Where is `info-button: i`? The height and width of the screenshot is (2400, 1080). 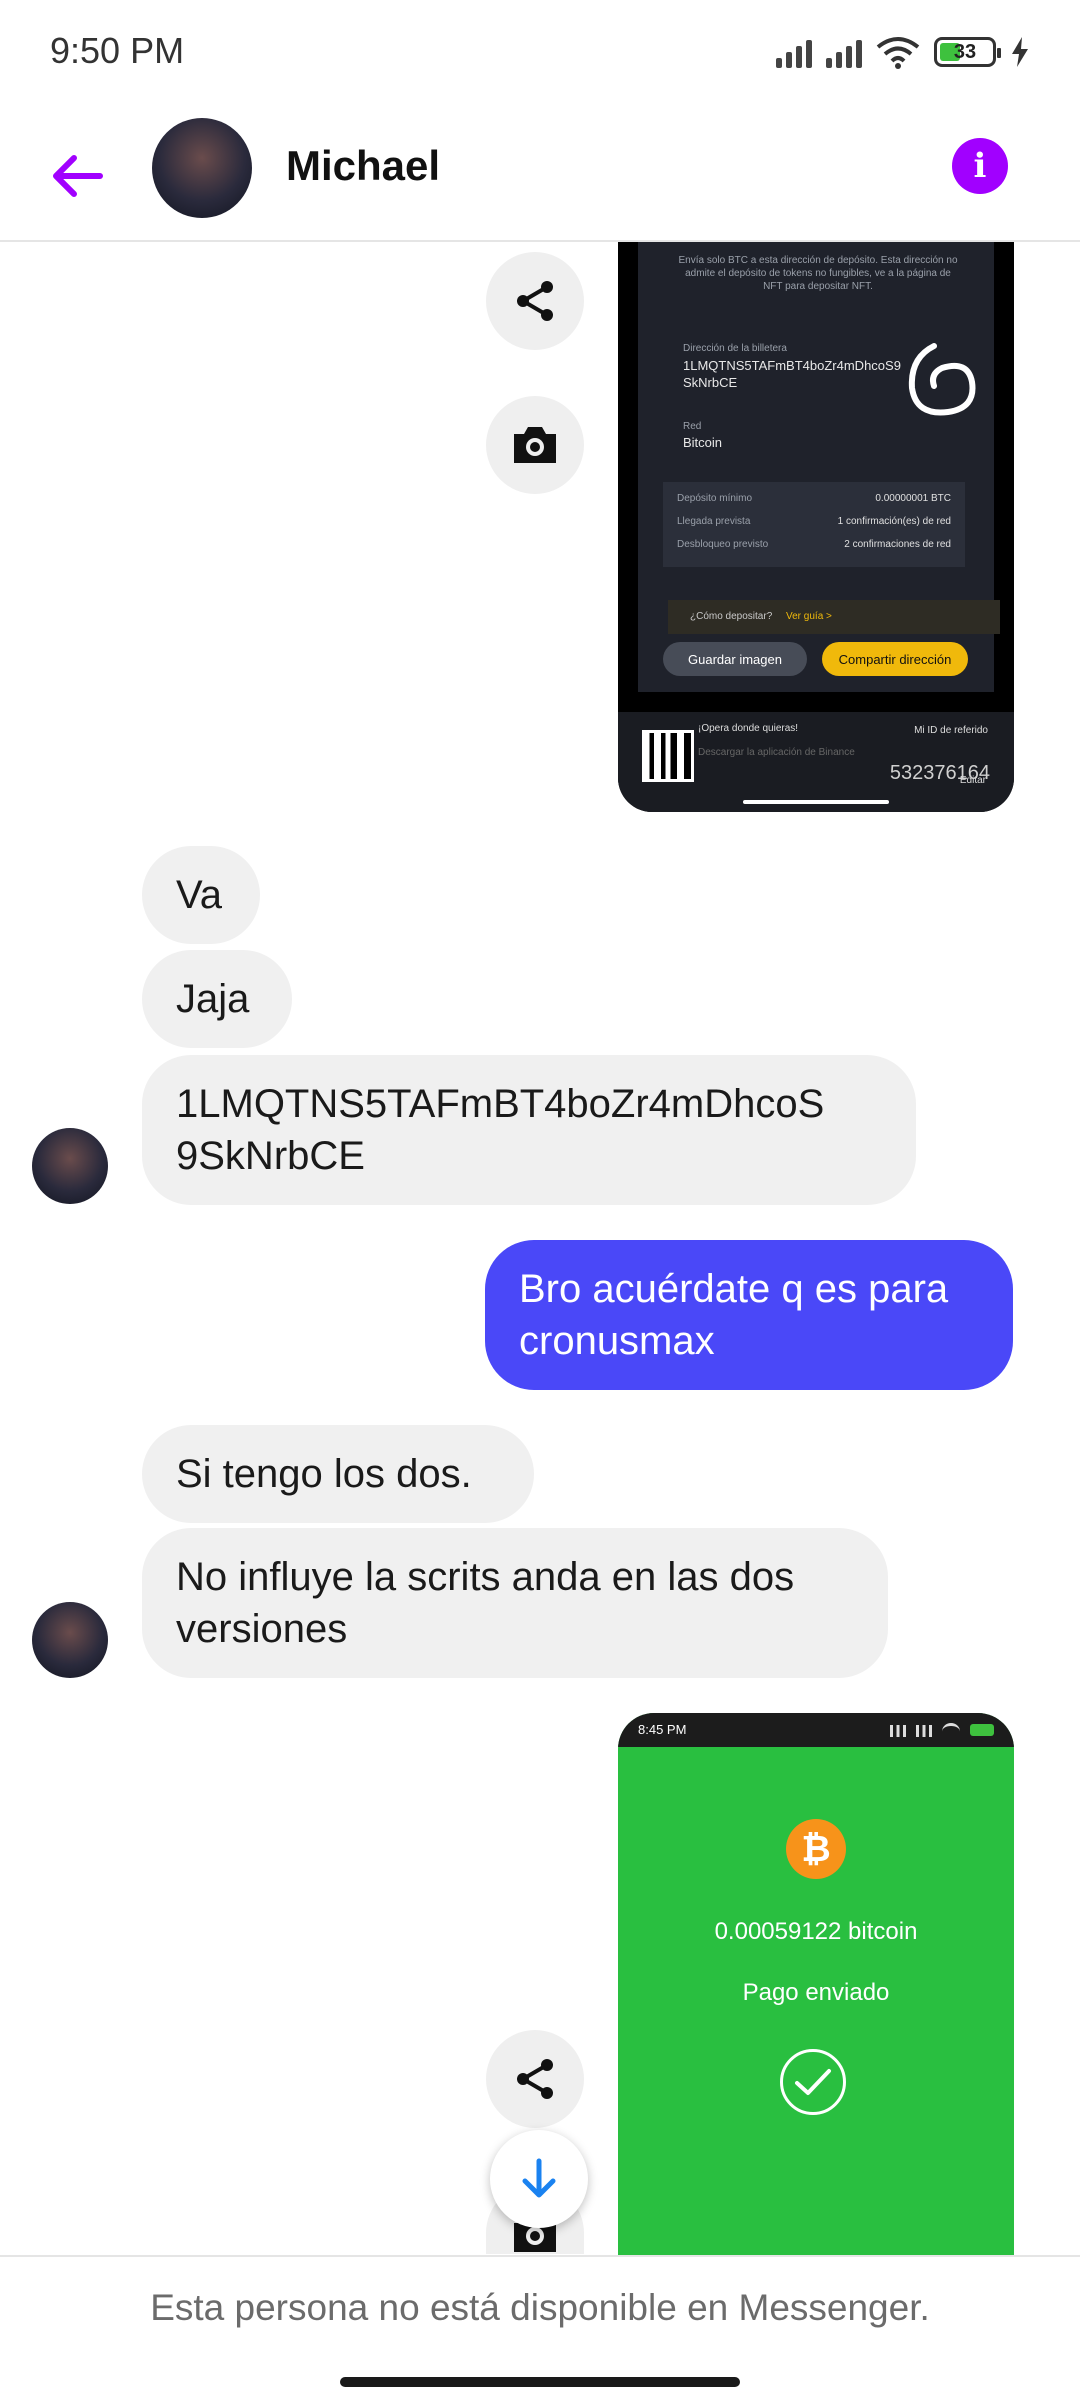
info-button: i is located at coordinates (980, 166).